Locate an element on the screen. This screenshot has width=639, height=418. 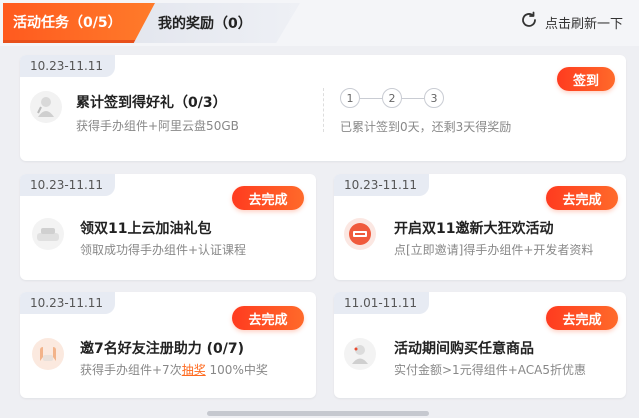
tab-activity-tasks: 活动任务（0/5） is located at coordinates (79, 23).